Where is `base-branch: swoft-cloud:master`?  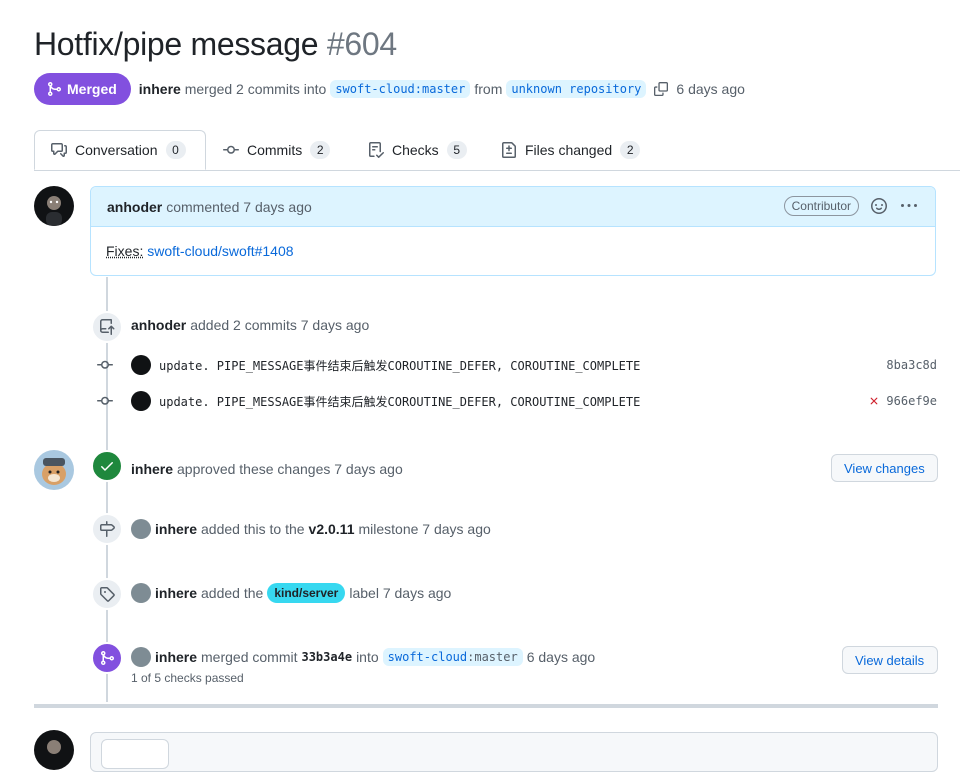 base-branch: swoft-cloud:master is located at coordinates (400, 89).